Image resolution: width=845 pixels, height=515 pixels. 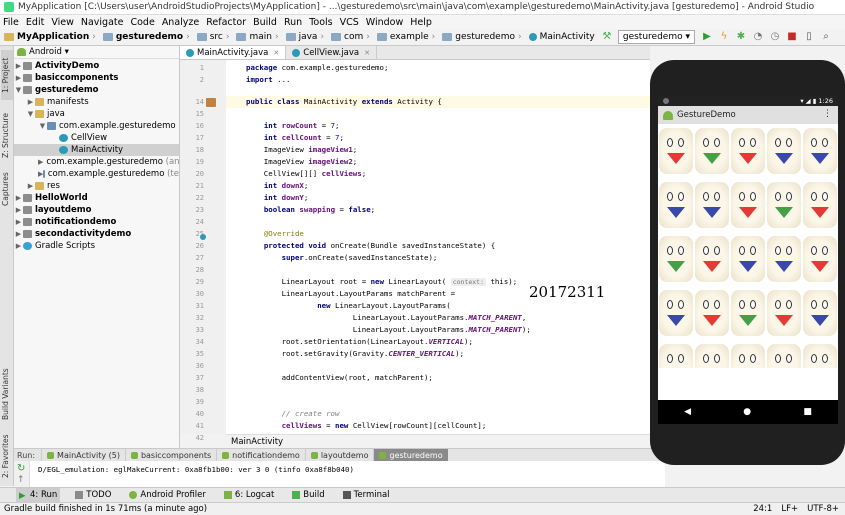 What do you see at coordinates (306, 37) in the screenshot?
I see `crumb-java: java ›` at bounding box center [306, 37].